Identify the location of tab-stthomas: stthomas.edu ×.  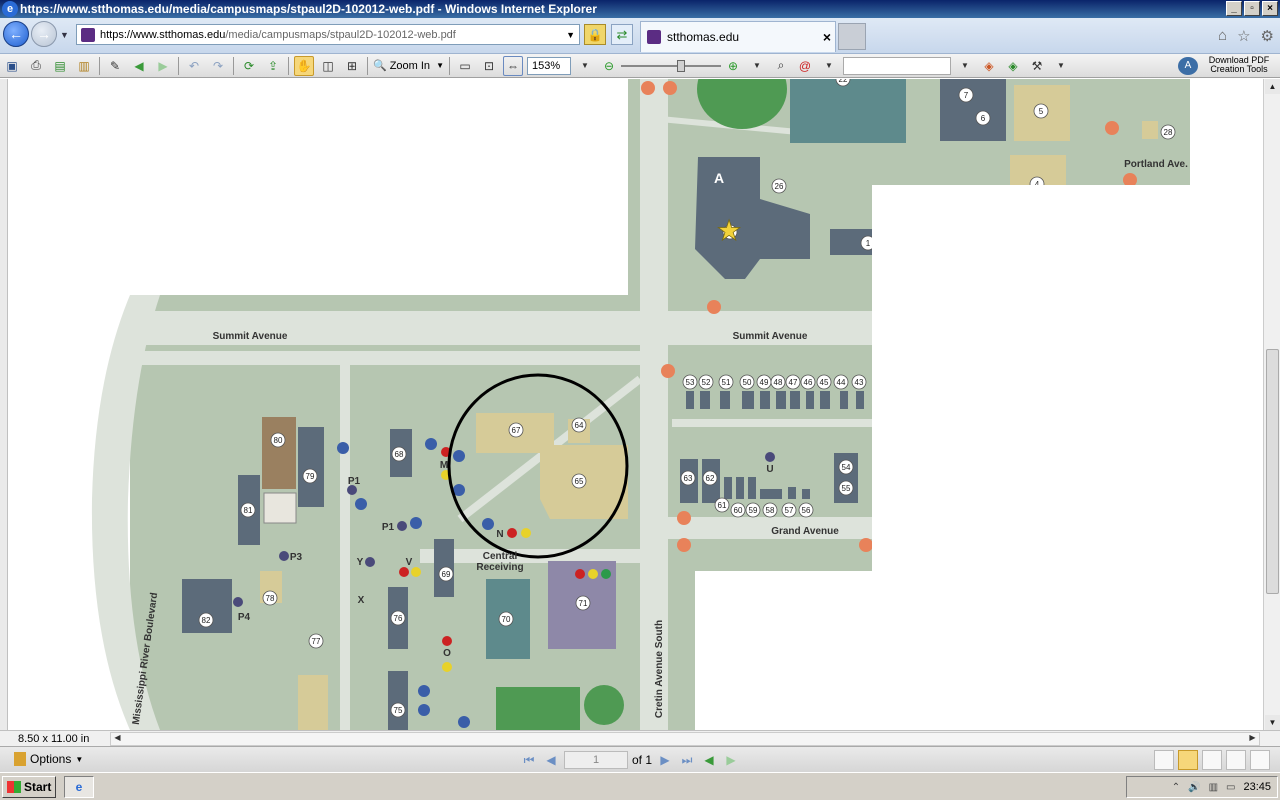
(738, 36).